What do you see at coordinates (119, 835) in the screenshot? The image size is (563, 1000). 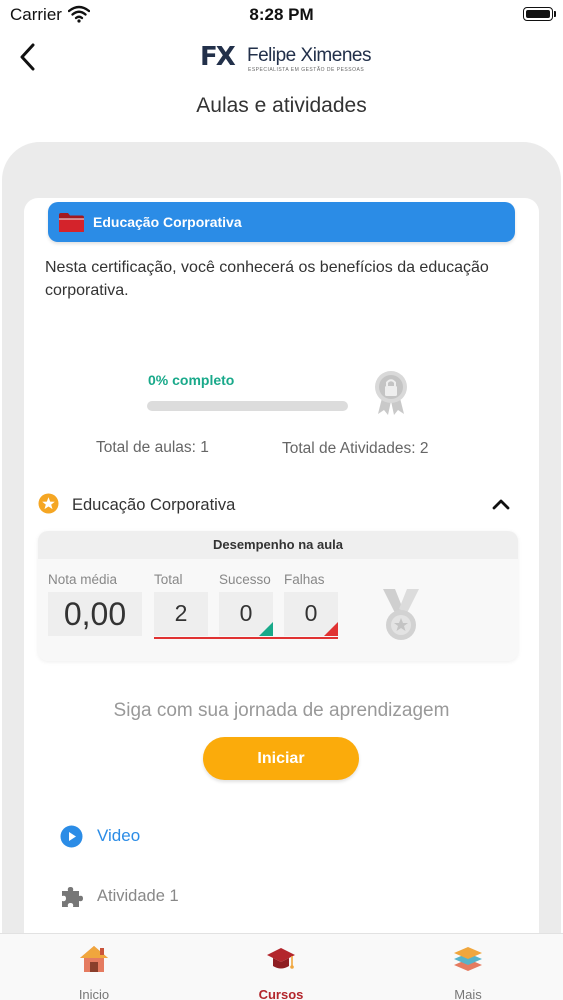 I see `activity-label: Video` at bounding box center [119, 835].